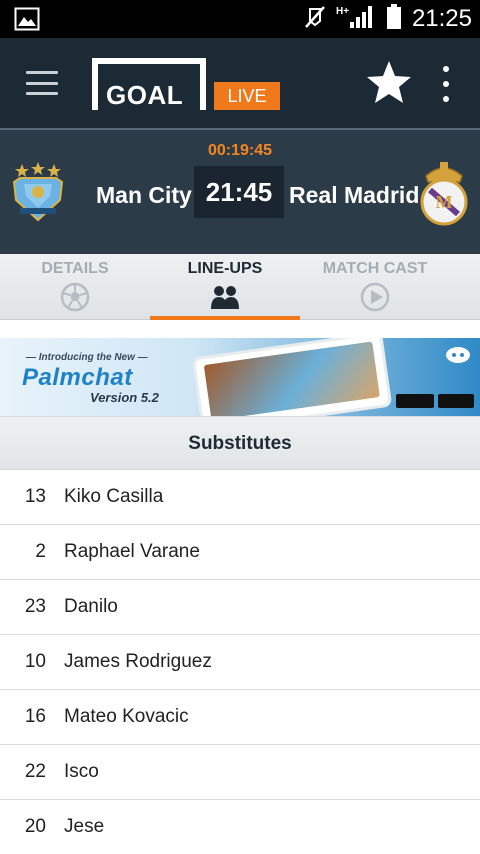 The image size is (480, 854). What do you see at coordinates (394, 19) in the screenshot?
I see `battery-icon` at bounding box center [394, 19].